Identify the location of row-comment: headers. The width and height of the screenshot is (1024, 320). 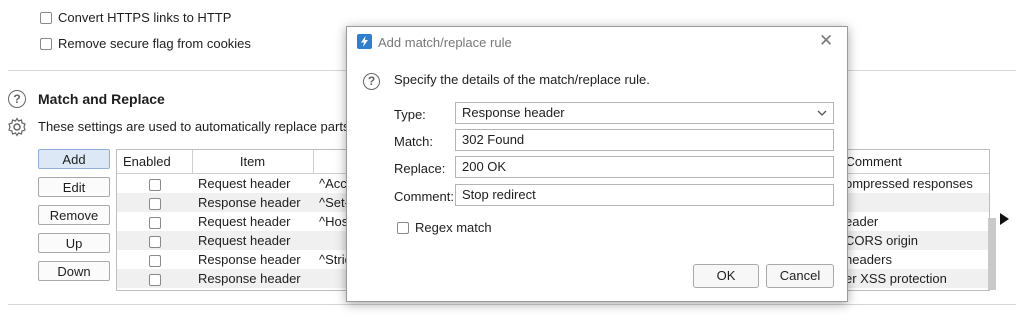
(868, 259).